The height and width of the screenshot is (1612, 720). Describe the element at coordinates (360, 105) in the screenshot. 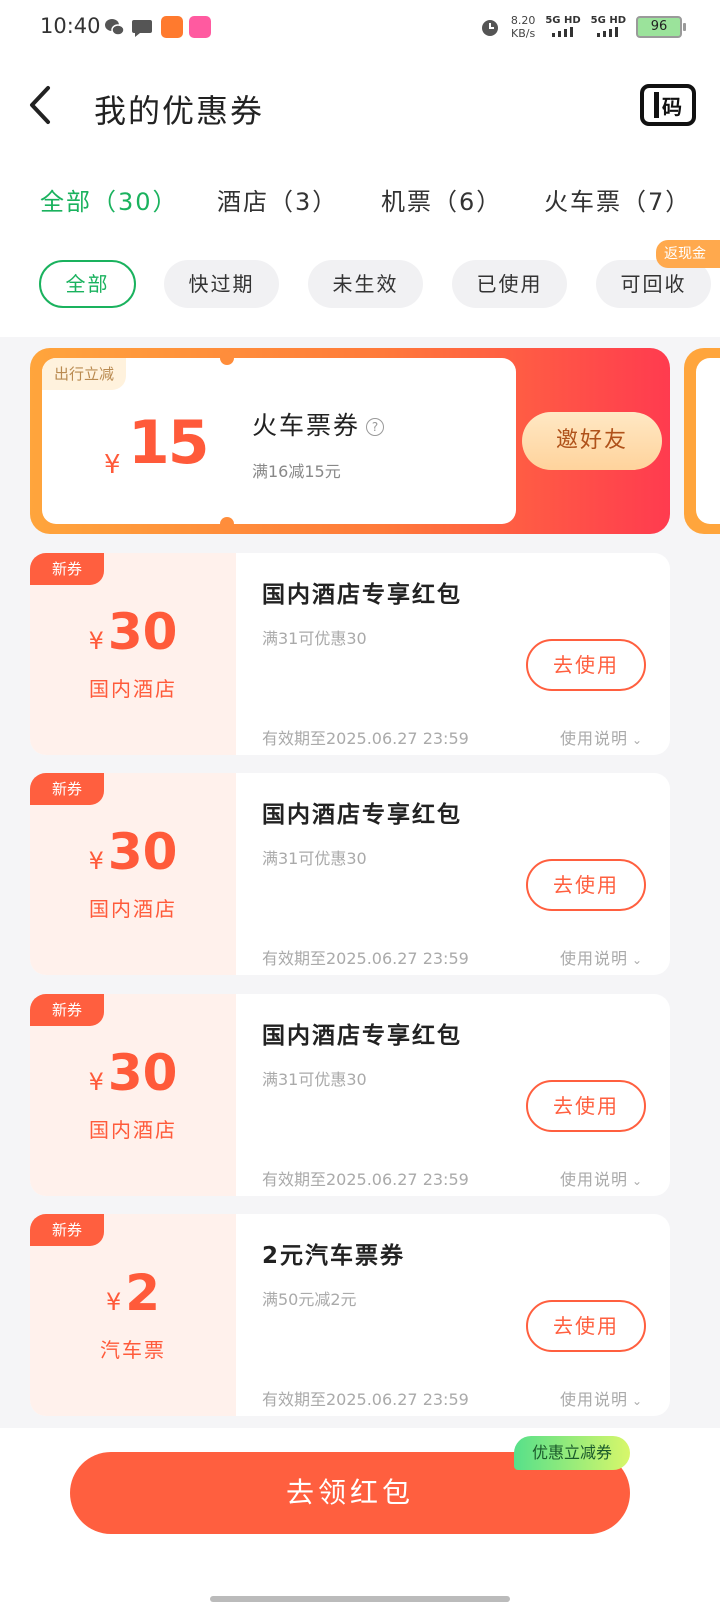

I see `header: 我的优惠券 码` at that location.